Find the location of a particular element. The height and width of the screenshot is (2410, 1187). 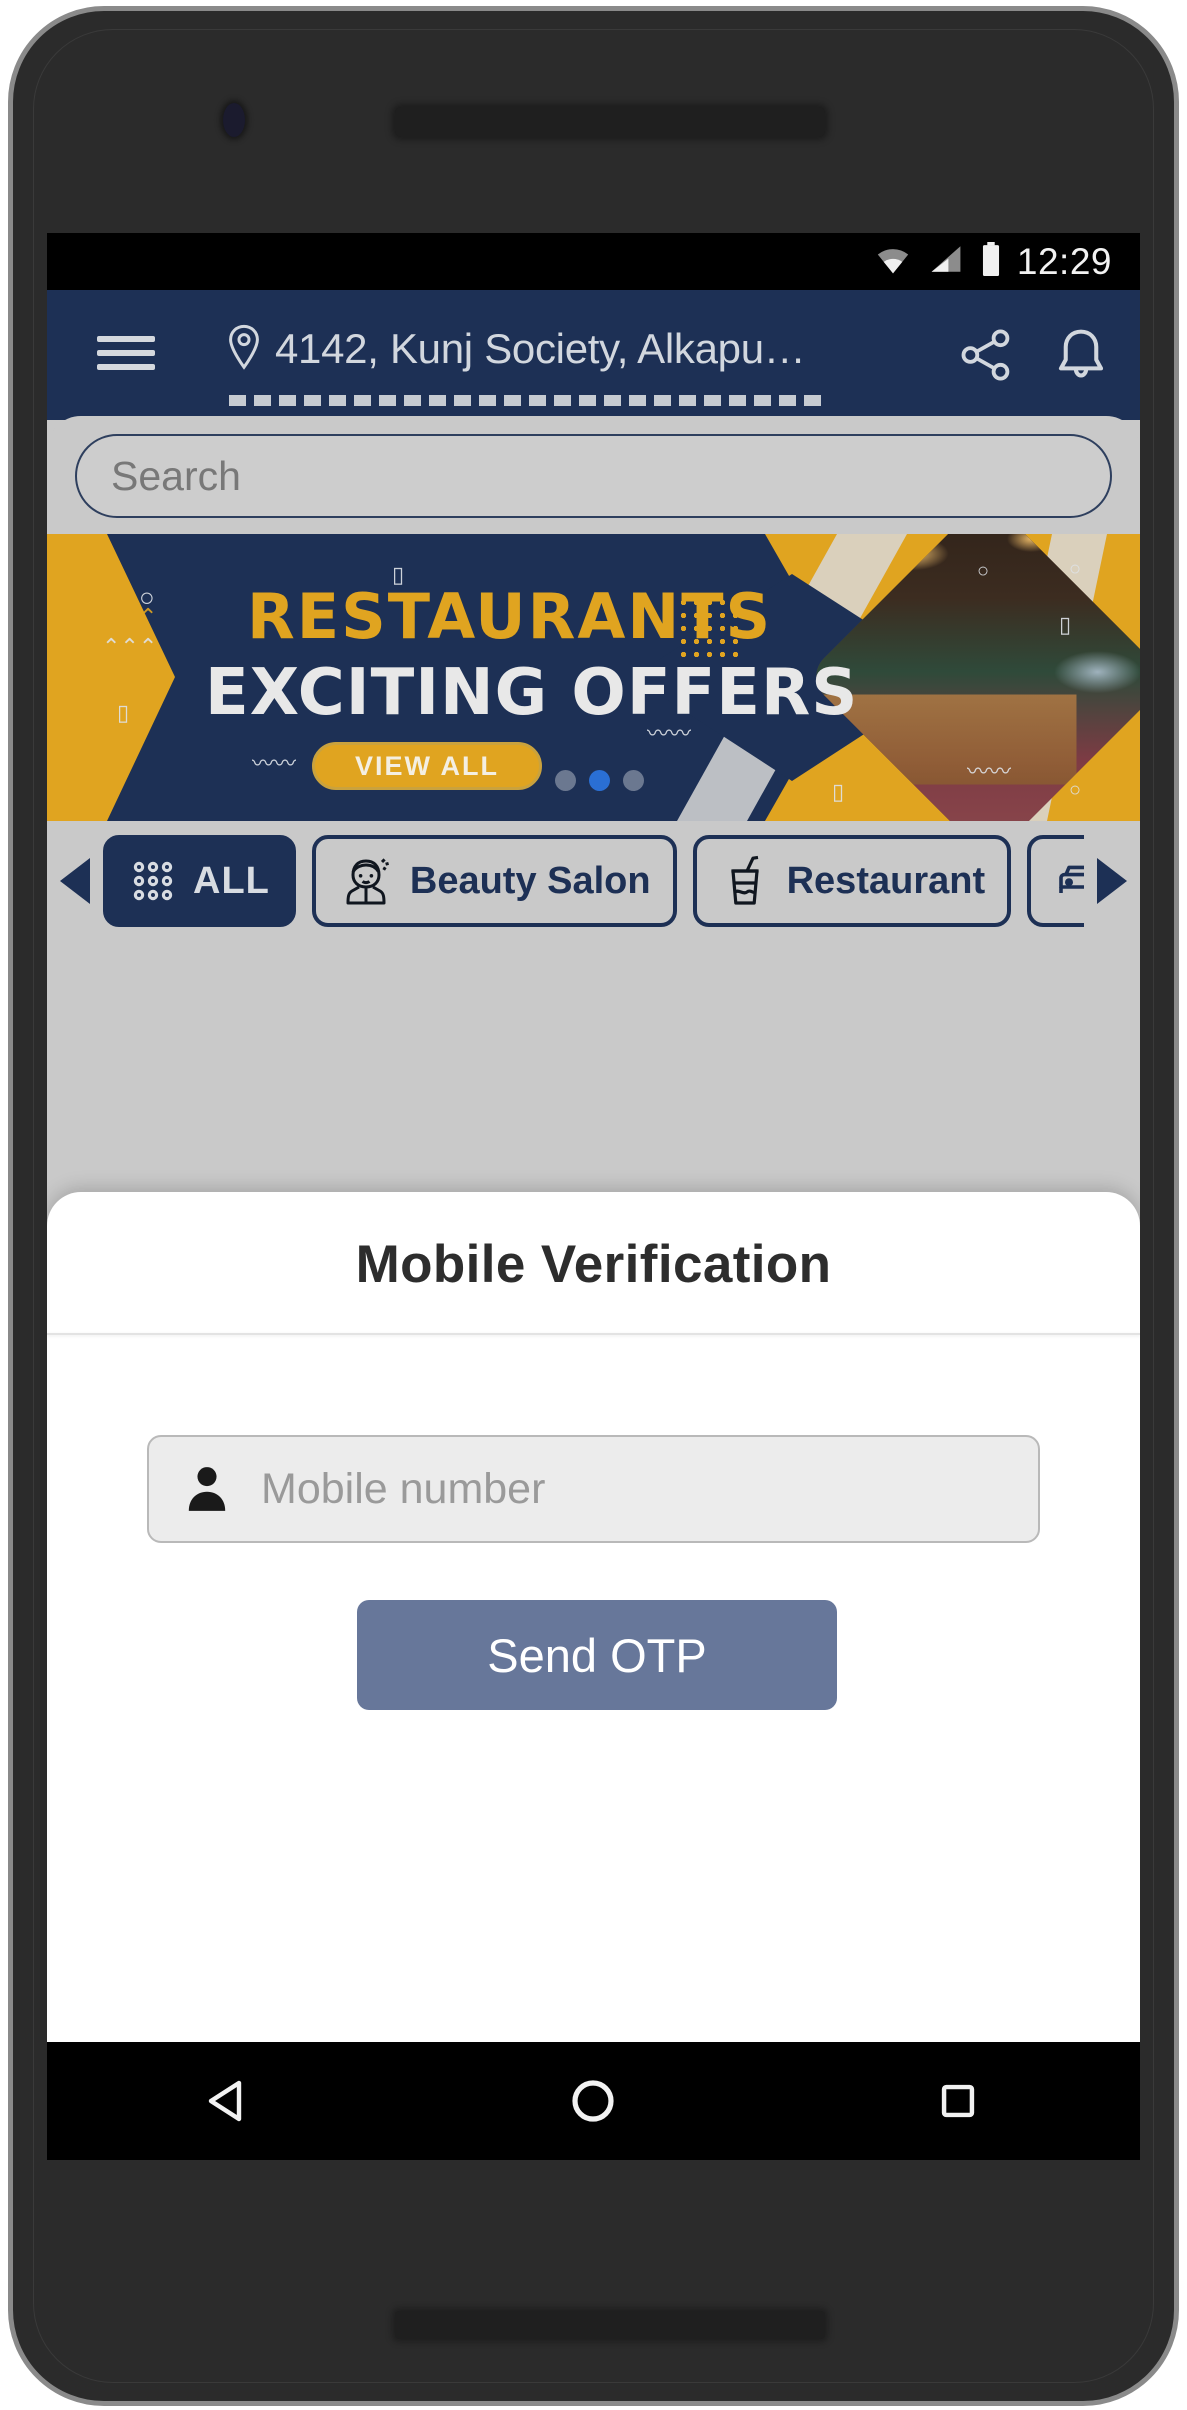

front-camera-icon is located at coordinates (234, 120).